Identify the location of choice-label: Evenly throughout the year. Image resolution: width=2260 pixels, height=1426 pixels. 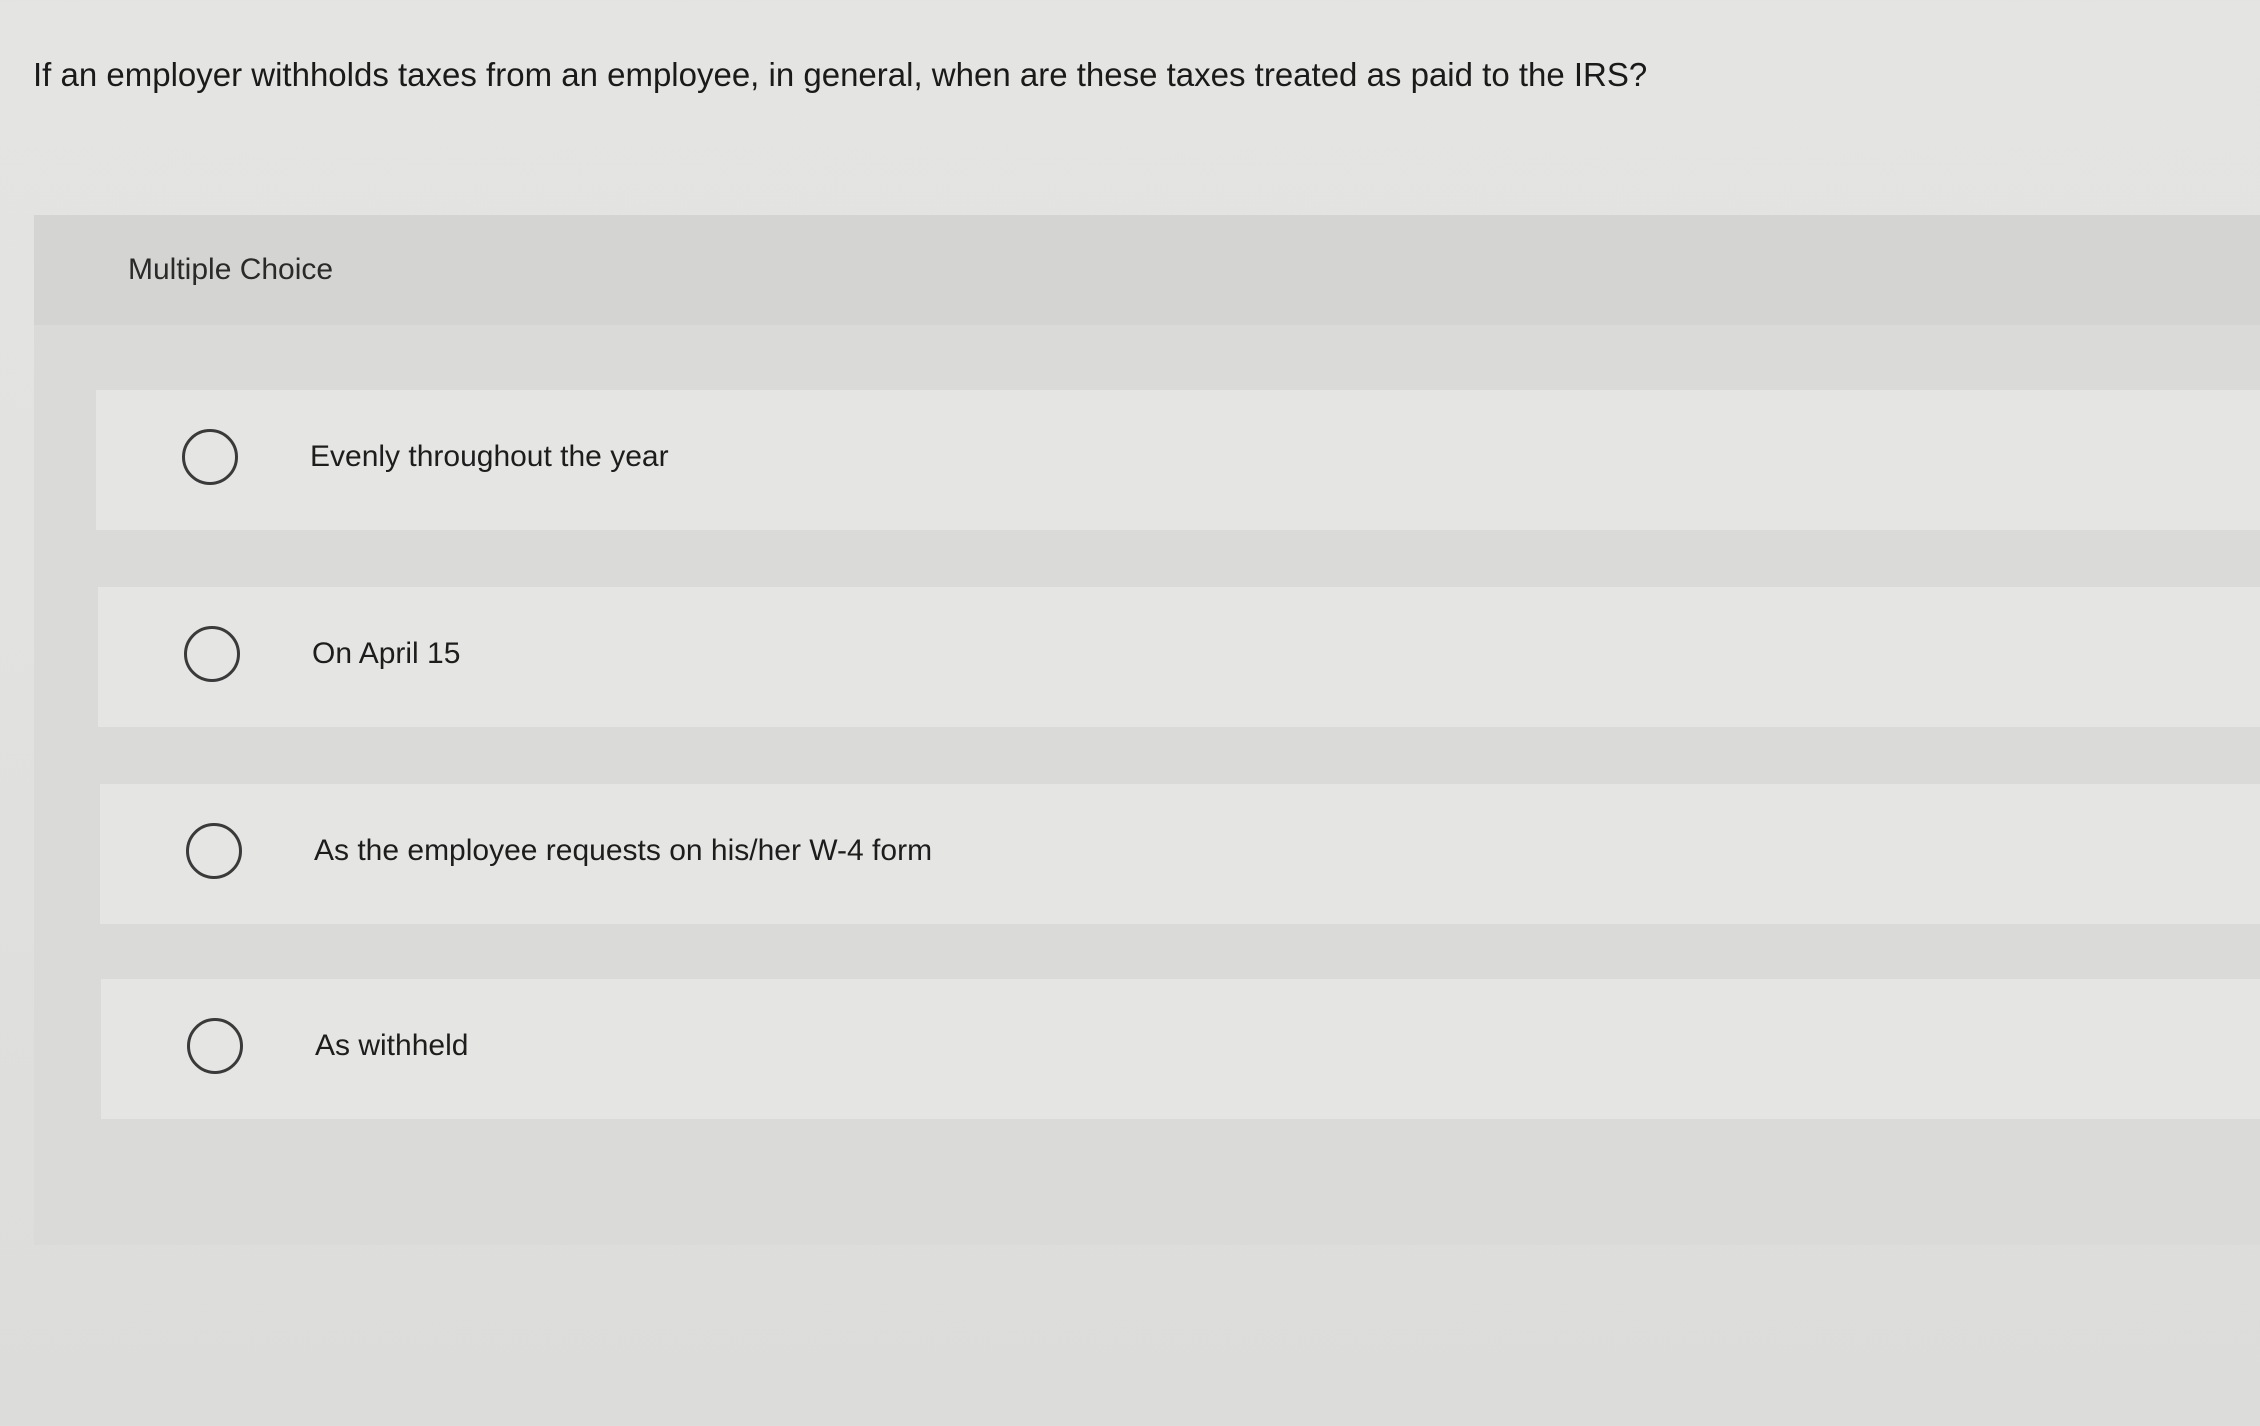
(489, 457).